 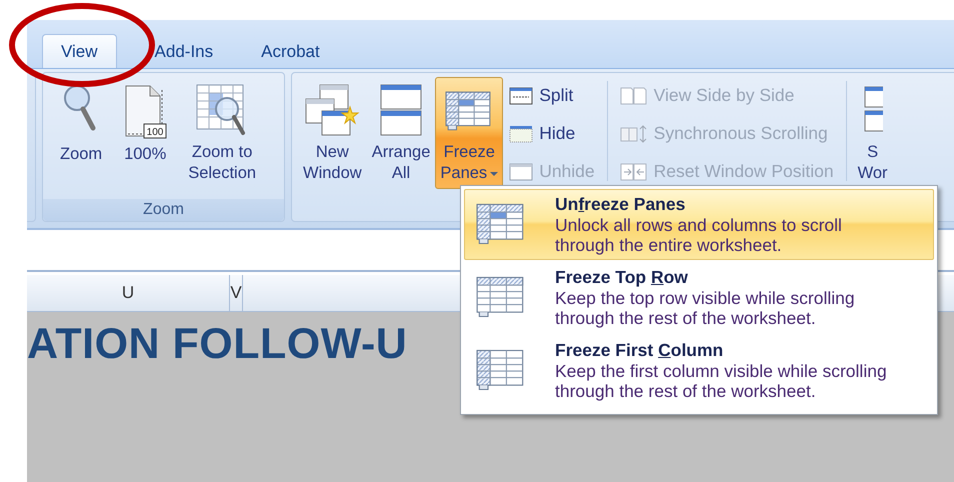 I want to click on ribbon-button: New Window, so click(x=332, y=133).